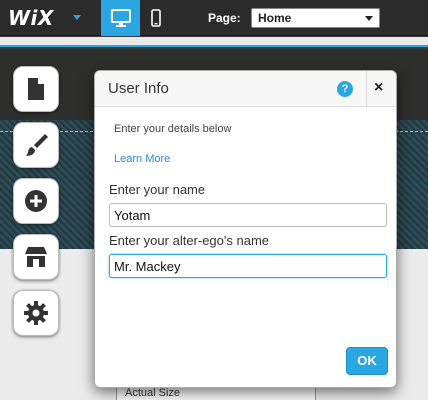 The height and width of the screenshot is (400, 428). I want to click on desktop-icon, so click(120, 18).